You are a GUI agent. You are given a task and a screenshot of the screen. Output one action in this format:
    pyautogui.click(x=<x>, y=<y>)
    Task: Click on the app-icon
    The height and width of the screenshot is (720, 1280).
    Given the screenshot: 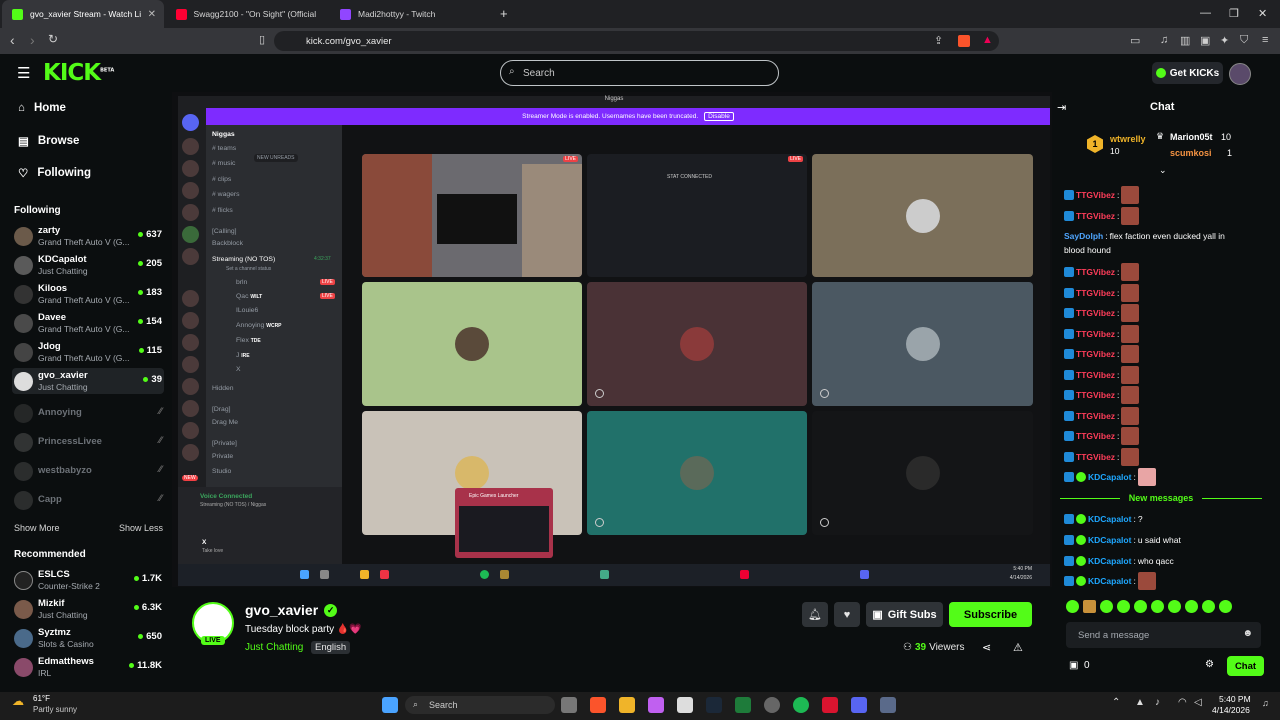 What is the action you would take?
    pyautogui.click(x=772, y=705)
    